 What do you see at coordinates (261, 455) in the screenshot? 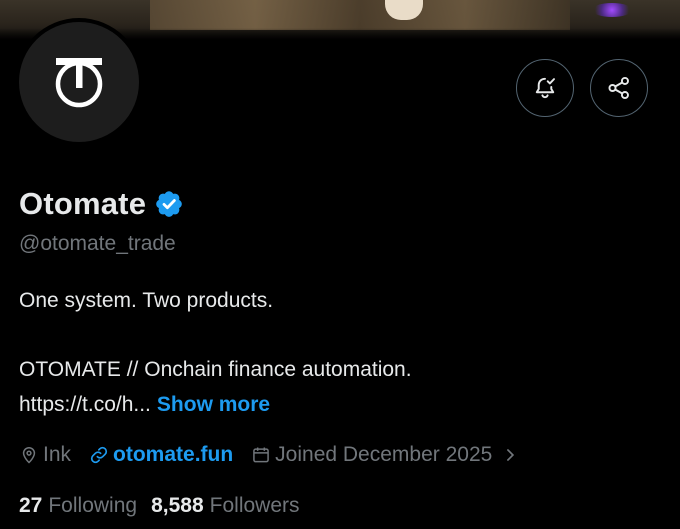
I see `calendar-icon` at bounding box center [261, 455].